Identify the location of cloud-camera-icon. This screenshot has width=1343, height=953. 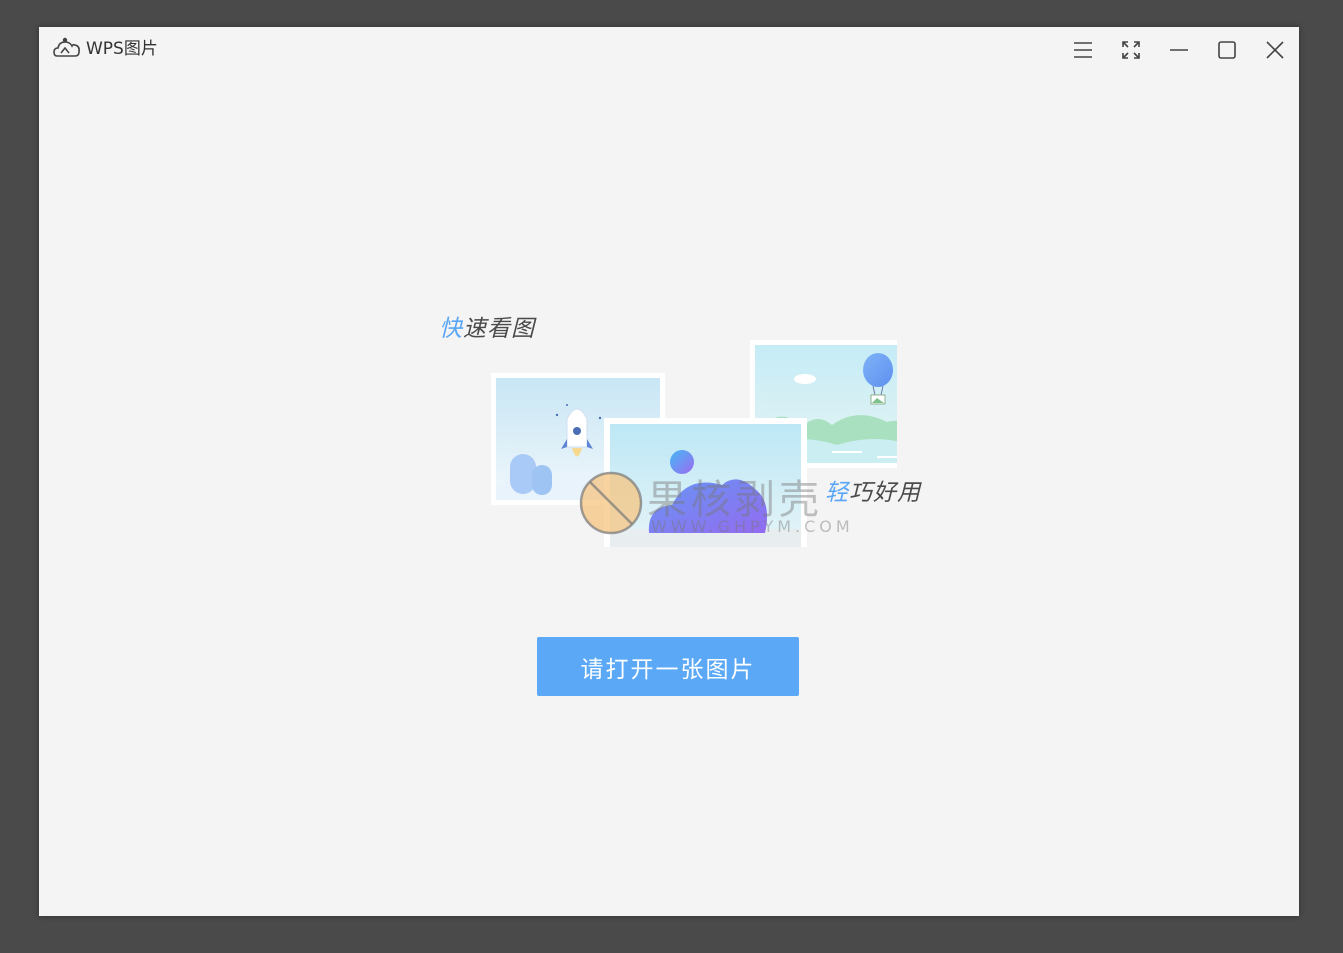
(66, 47).